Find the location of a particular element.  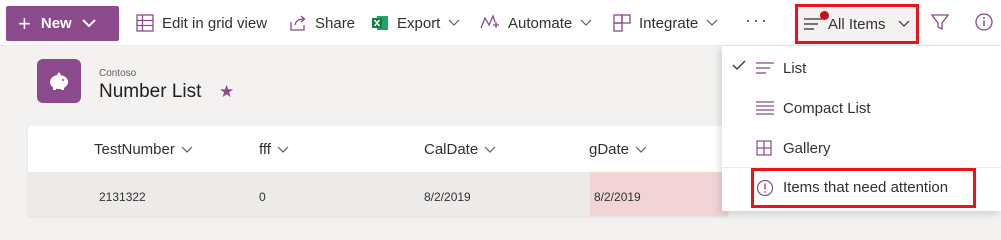

compact-list-icon is located at coordinates (765, 108).